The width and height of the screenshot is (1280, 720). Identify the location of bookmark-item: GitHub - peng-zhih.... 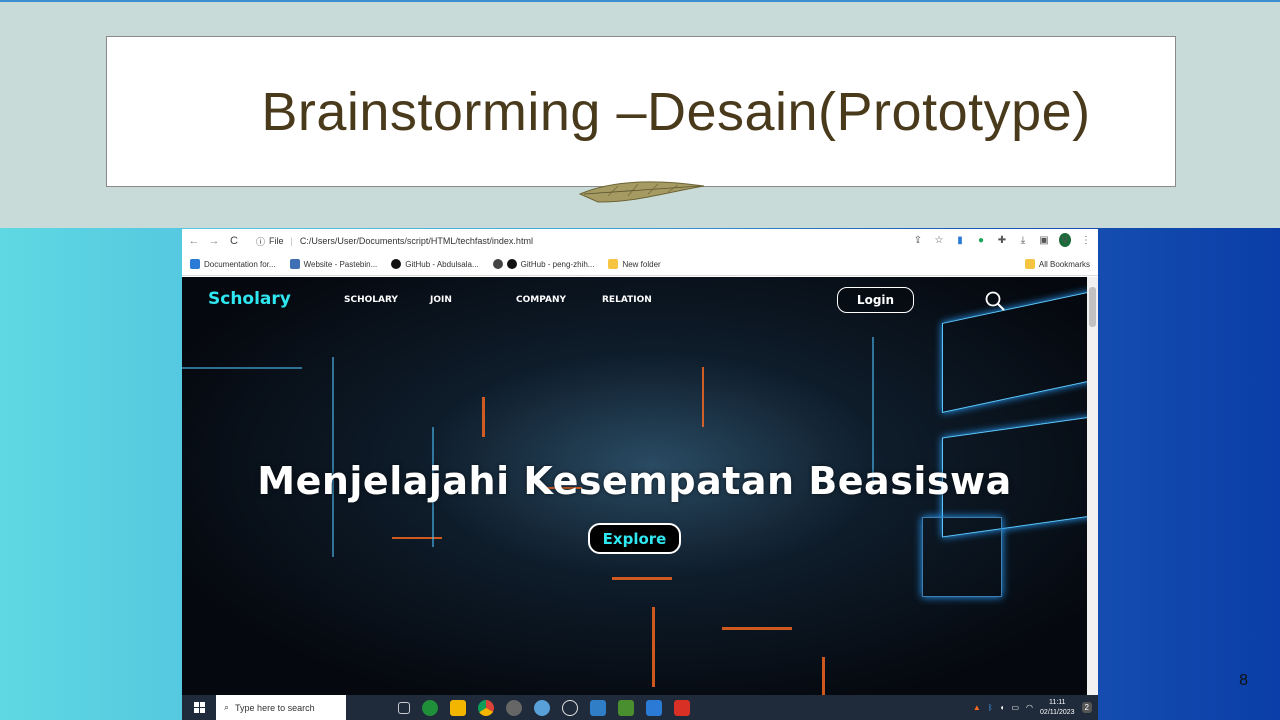
(543, 264).